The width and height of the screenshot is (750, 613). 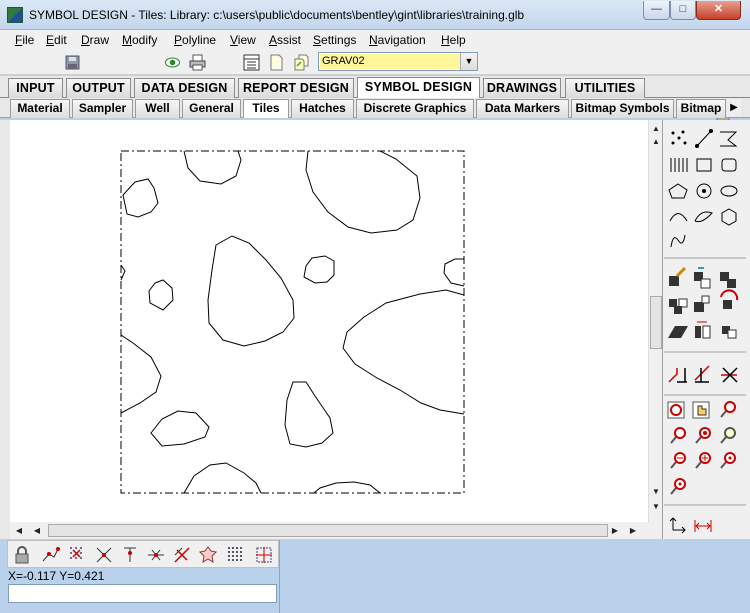 What do you see at coordinates (264, 555) in the screenshot?
I see `ortho-icon` at bounding box center [264, 555].